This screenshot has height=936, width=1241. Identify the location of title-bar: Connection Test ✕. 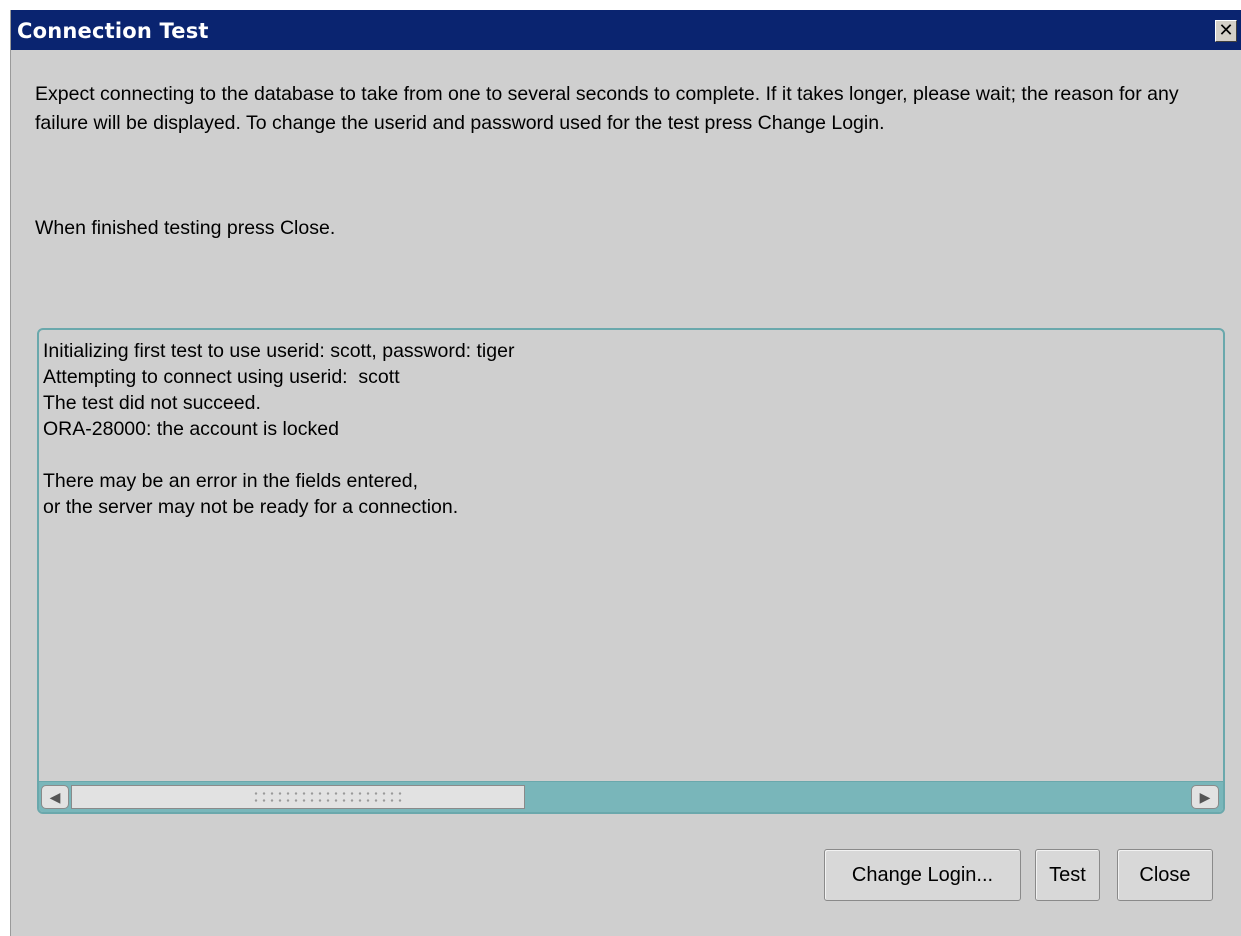
(626, 30).